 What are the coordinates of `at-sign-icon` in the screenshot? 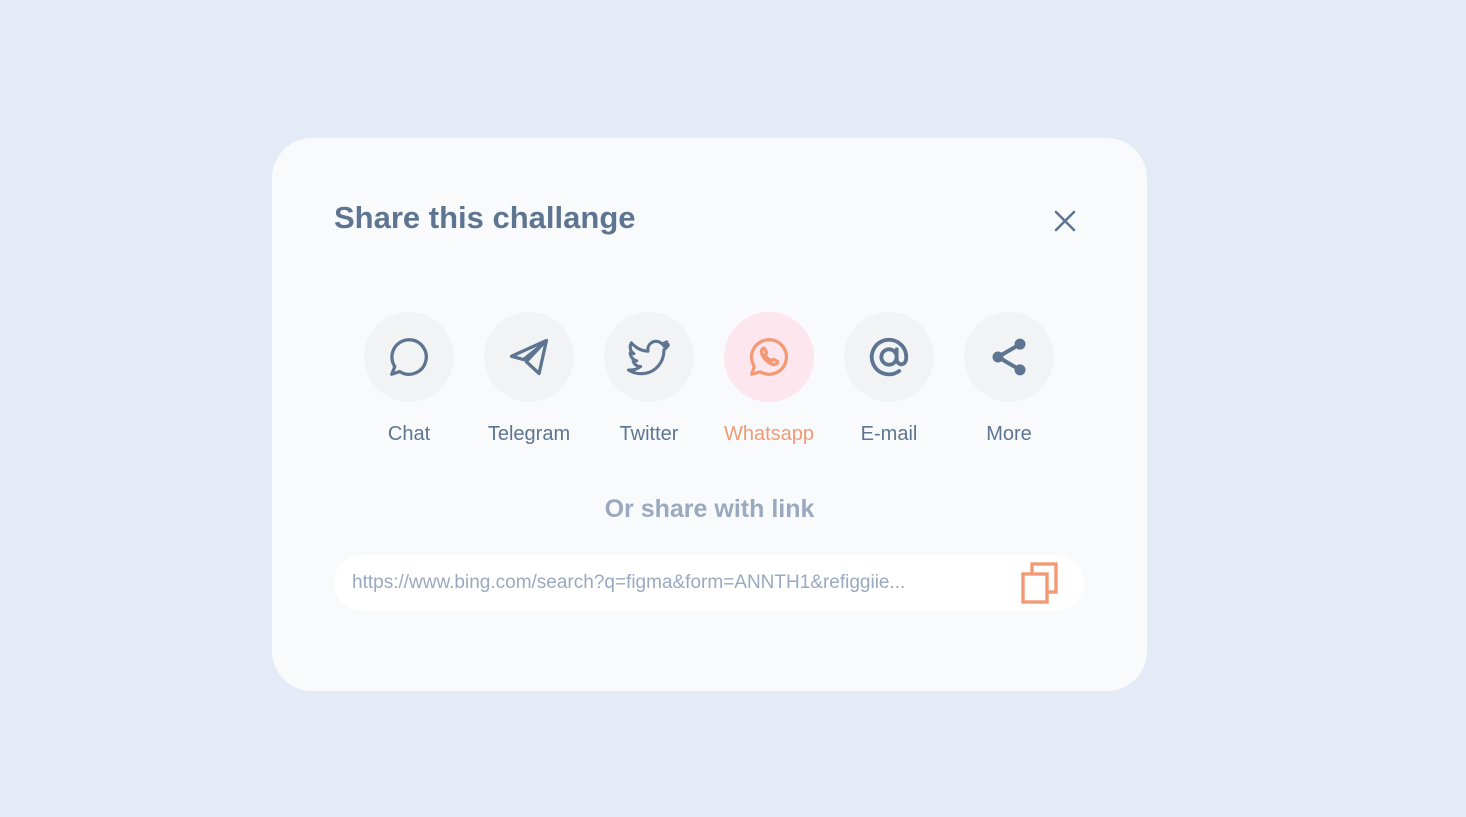 It's located at (889, 357).